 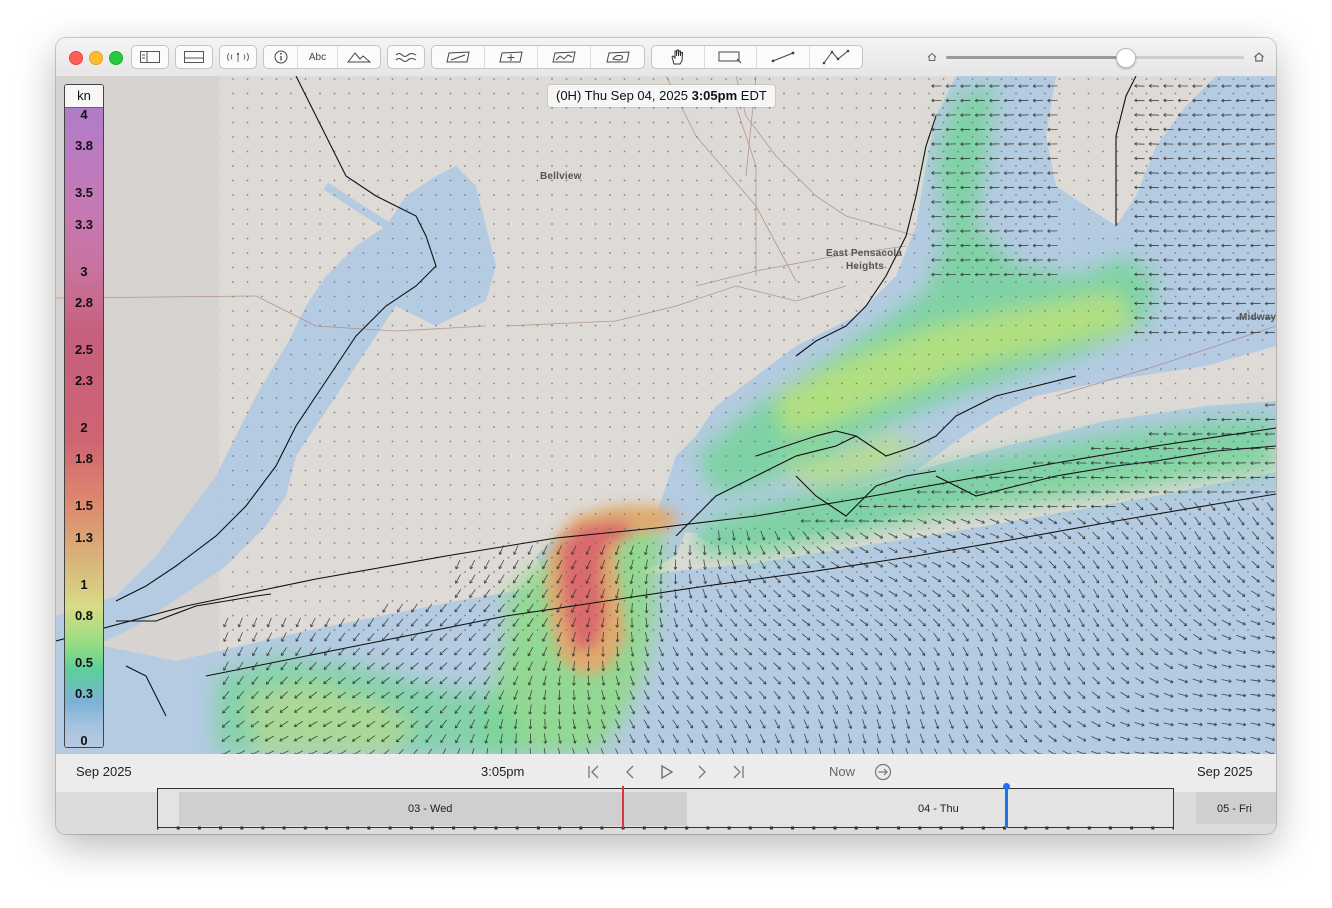 I want to click on timeline-hour-ticks, so click(x=665, y=828).